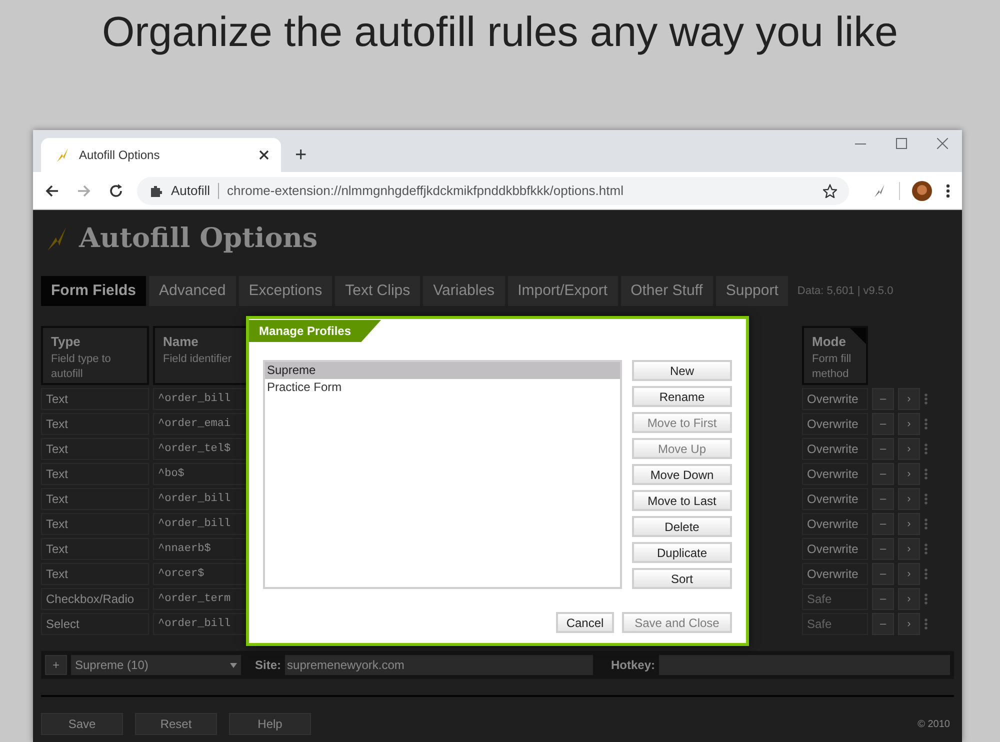 The image size is (1000, 742). I want to click on dialog-button: Cancel, so click(585, 622).